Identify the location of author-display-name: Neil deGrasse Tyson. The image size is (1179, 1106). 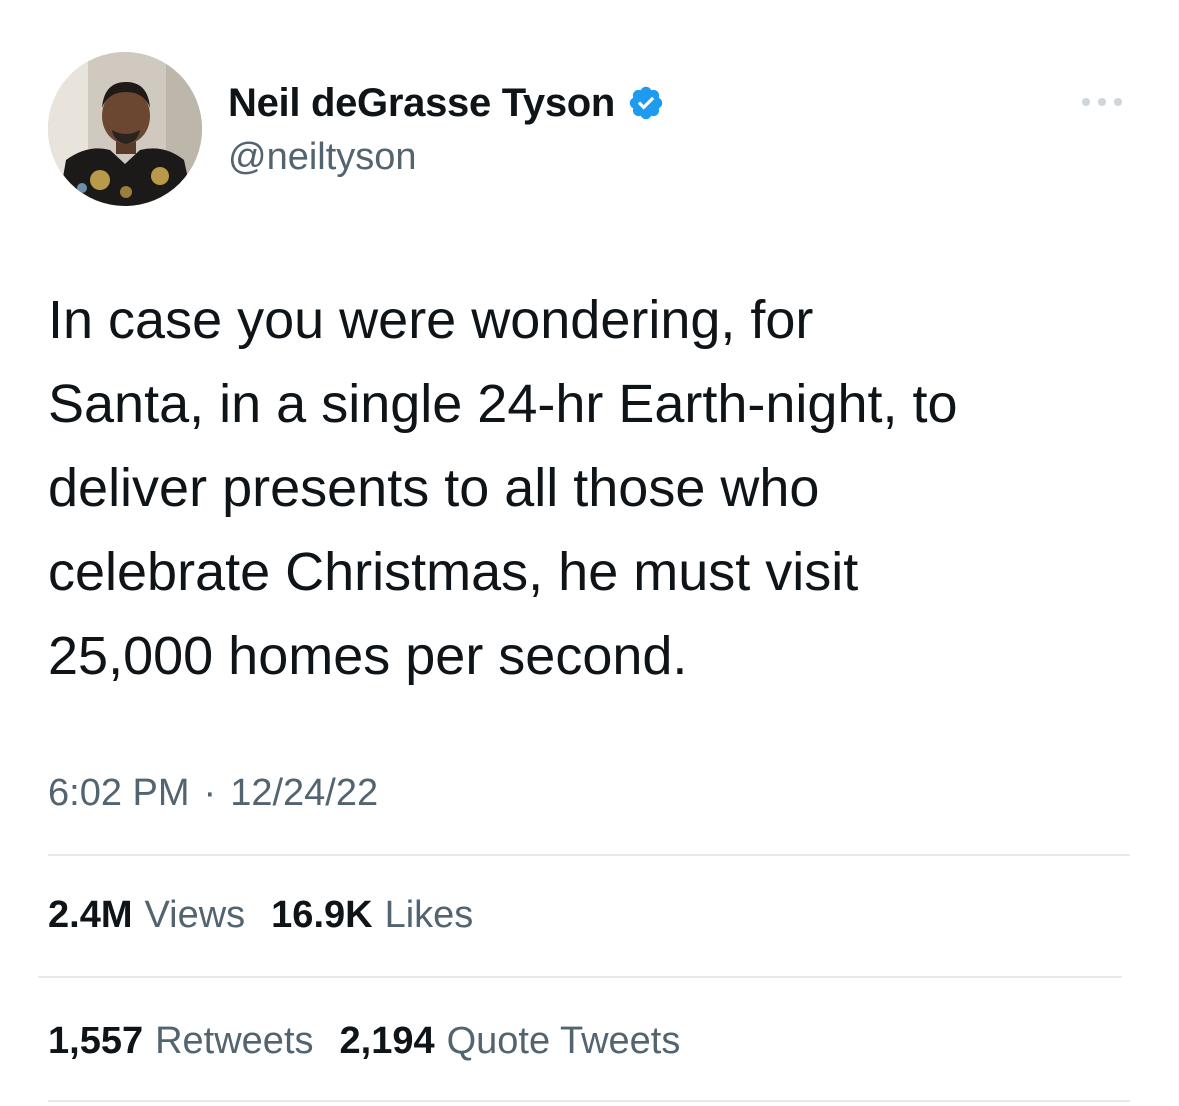
(421, 103).